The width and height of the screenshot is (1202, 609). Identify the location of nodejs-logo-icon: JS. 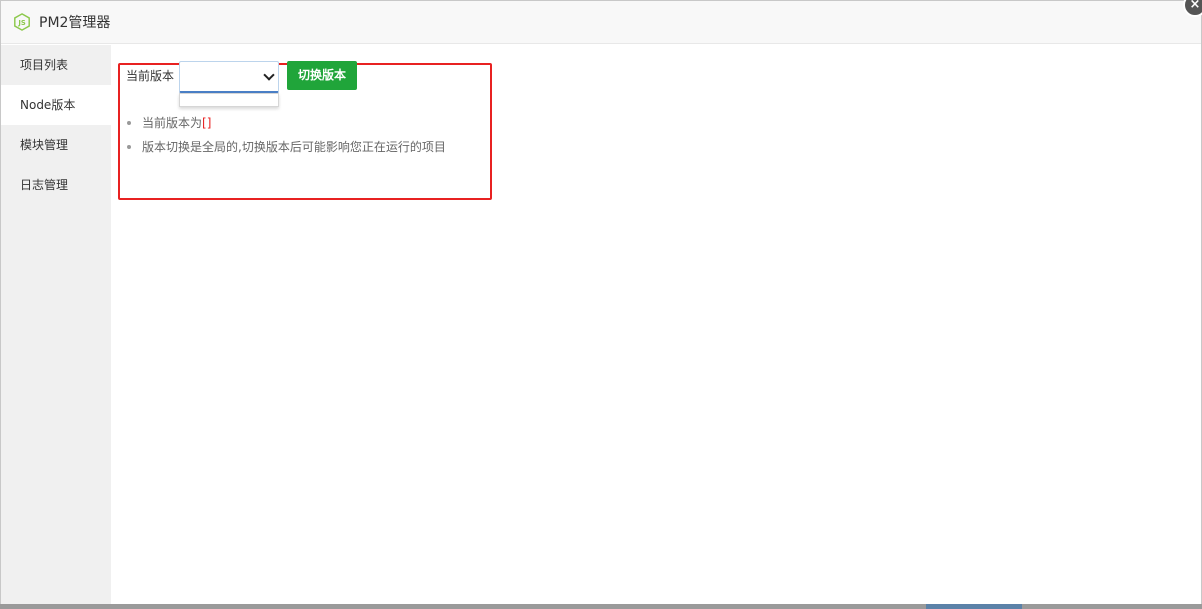
(22, 22).